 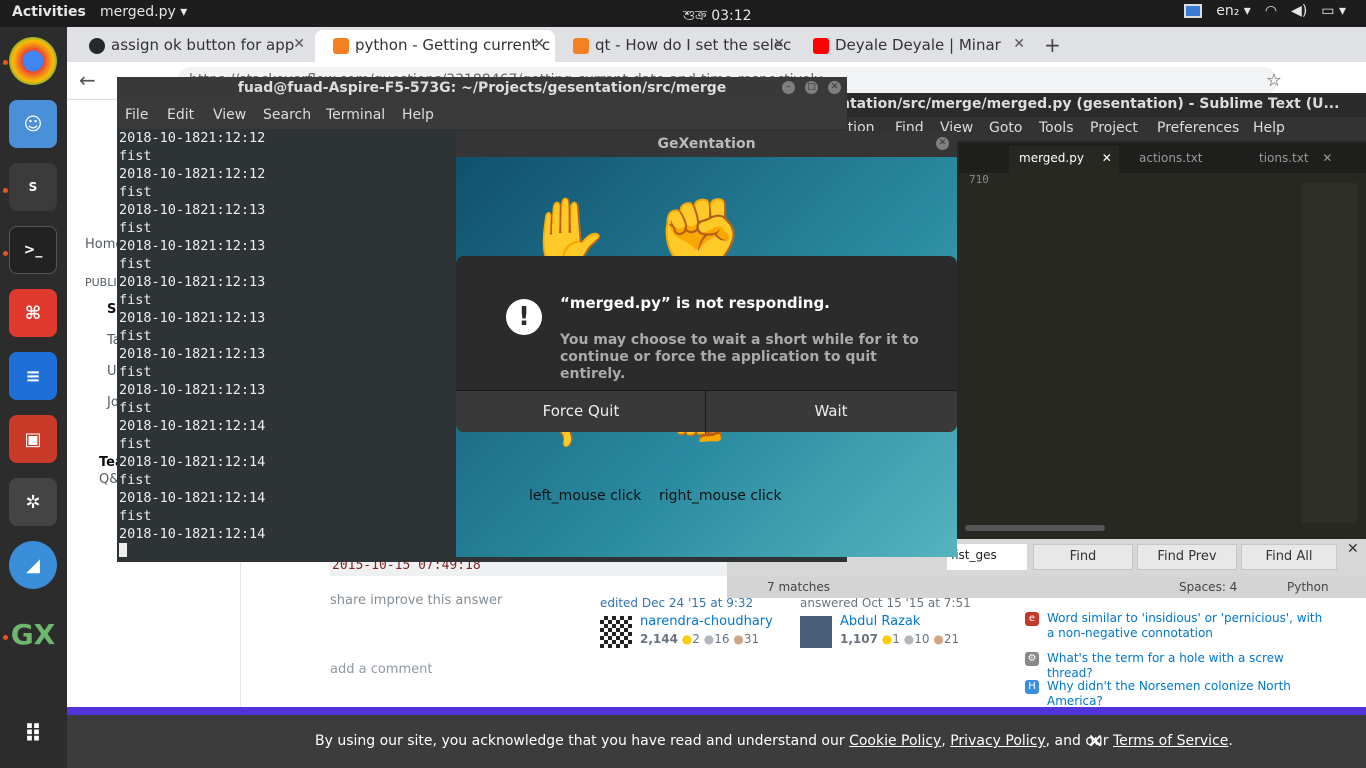 What do you see at coordinates (33, 439) in the screenshot?
I see `presentation-icon: ▣` at bounding box center [33, 439].